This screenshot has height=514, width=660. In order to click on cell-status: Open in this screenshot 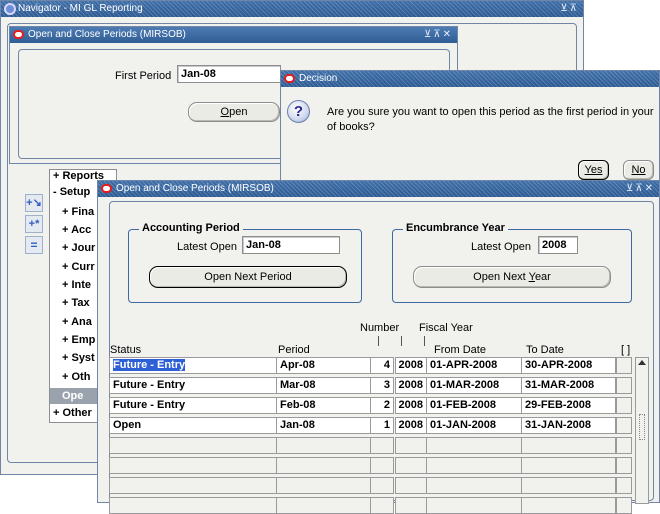, I will do `click(194, 425)`.